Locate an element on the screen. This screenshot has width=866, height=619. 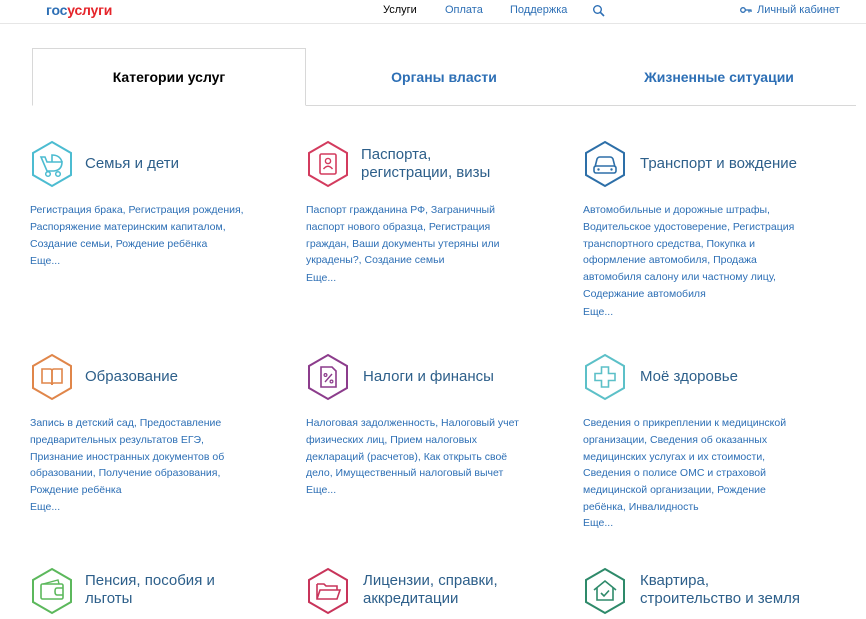
folder-icon is located at coordinates (328, 591).